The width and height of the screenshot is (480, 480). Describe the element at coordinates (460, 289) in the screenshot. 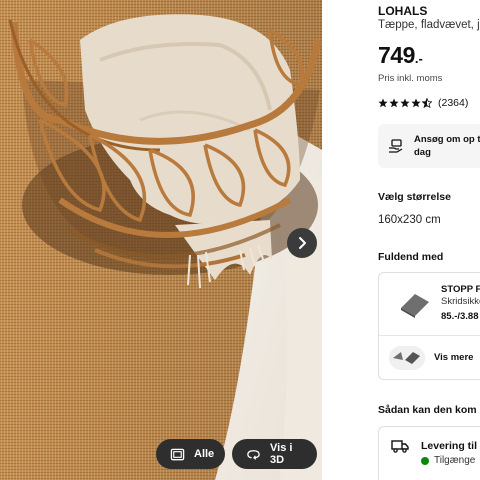

I see `complementary-product-name: STOPP FI` at that location.